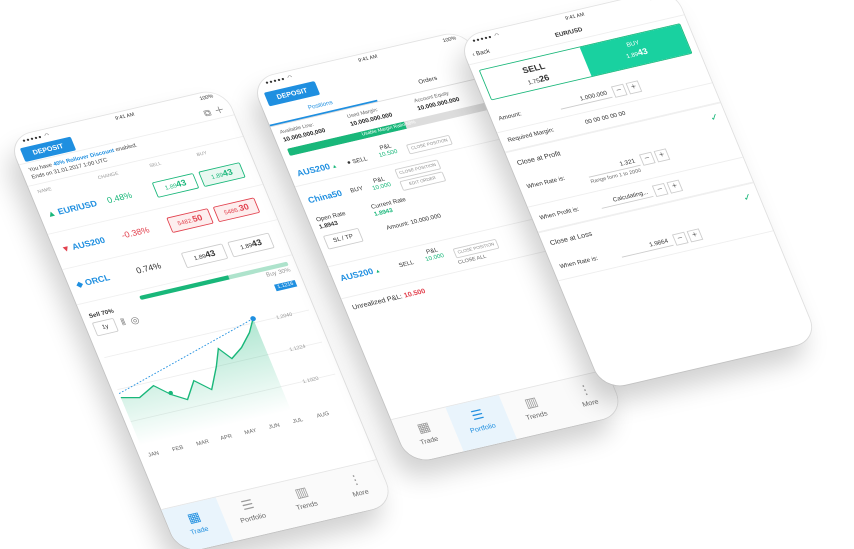  Describe the element at coordinates (357, 190) in the screenshot. I see `side: BUY` at that location.